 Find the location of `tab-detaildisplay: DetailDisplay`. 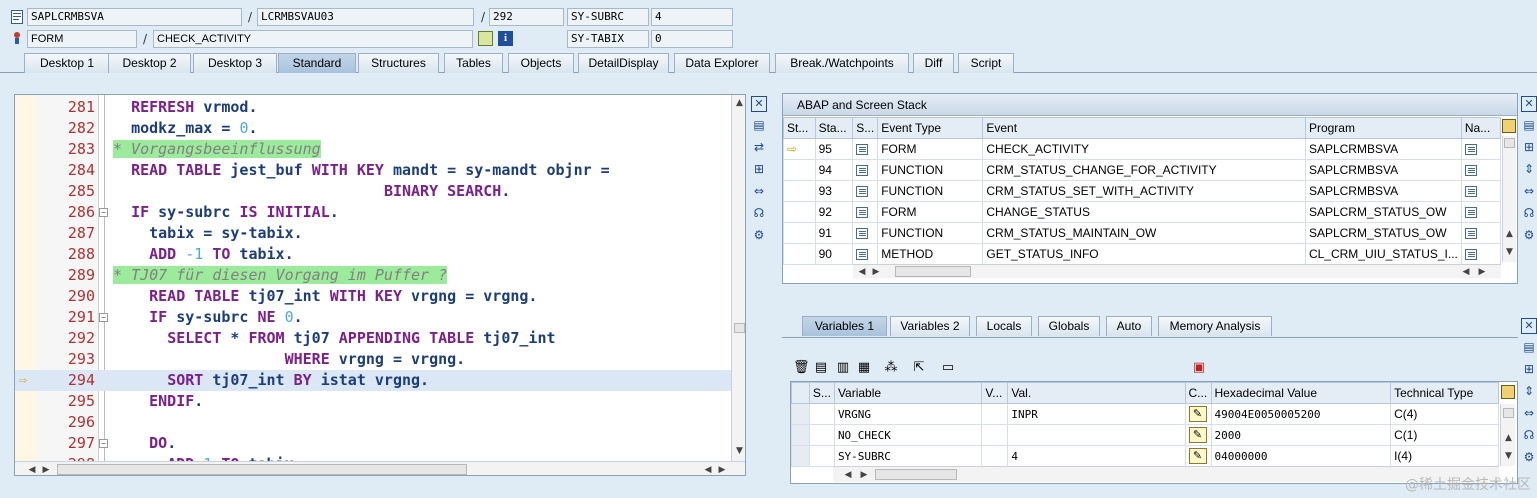

tab-detaildisplay: DetailDisplay is located at coordinates (623, 63).